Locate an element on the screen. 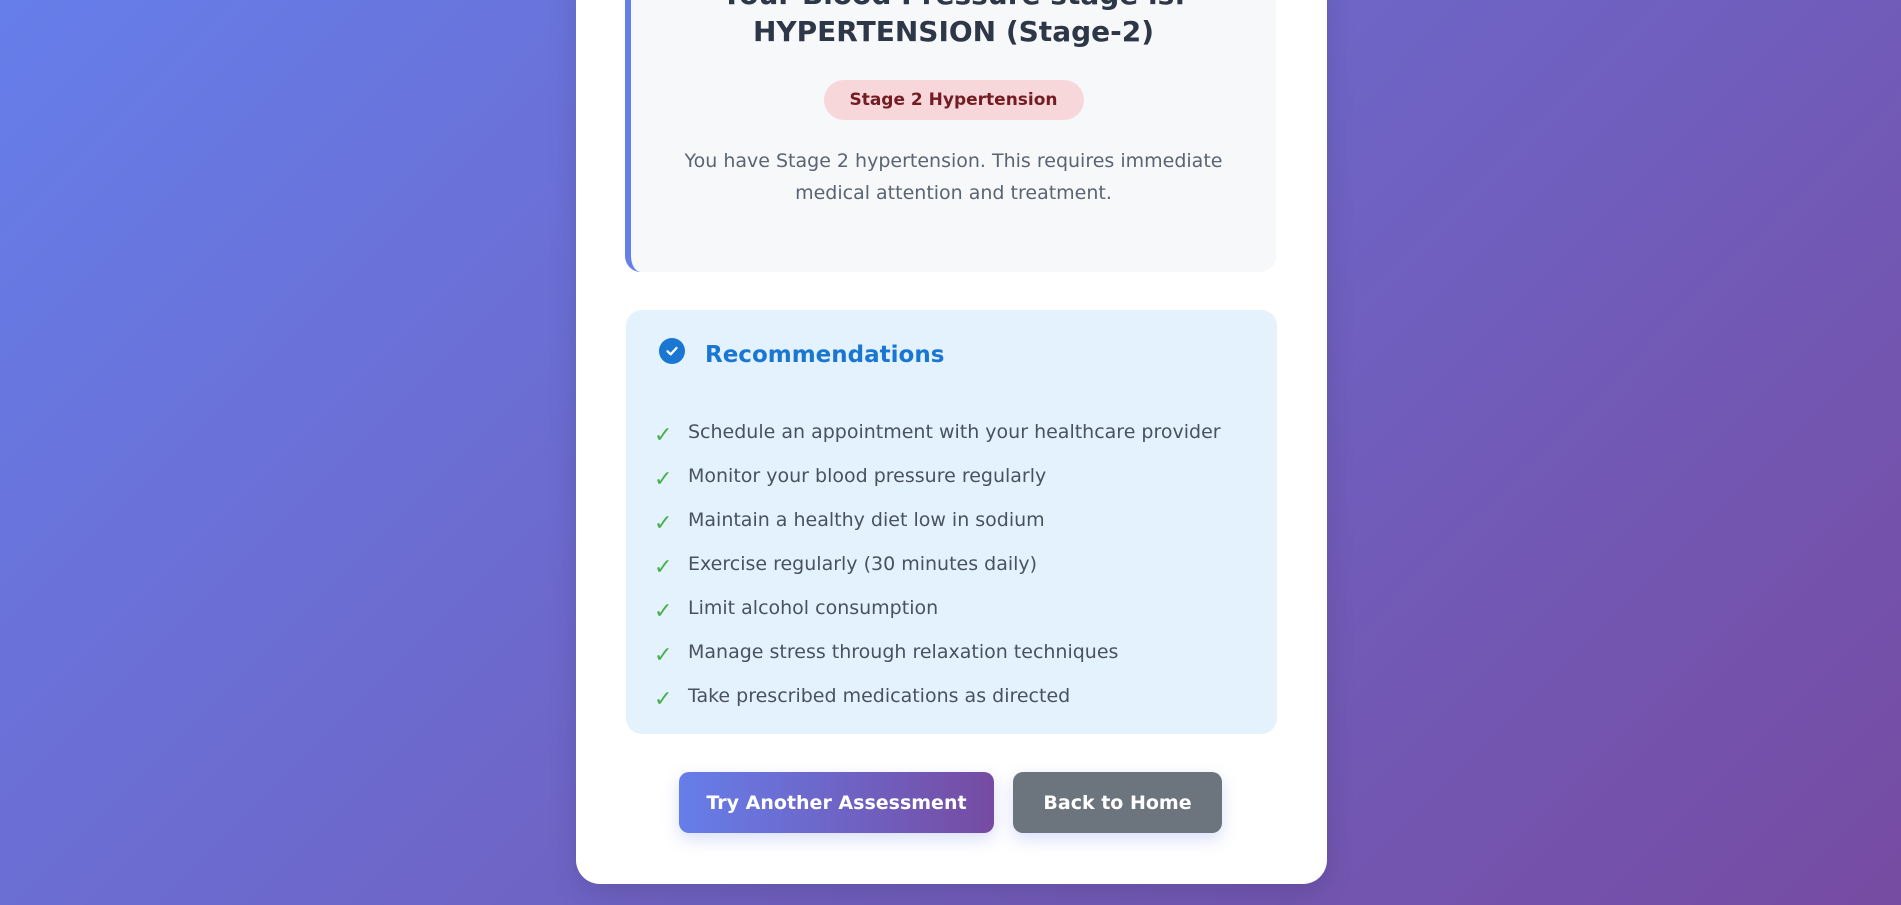 This screenshot has width=1901, height=905. recommendations-header: Recommendations is located at coordinates (802, 353).